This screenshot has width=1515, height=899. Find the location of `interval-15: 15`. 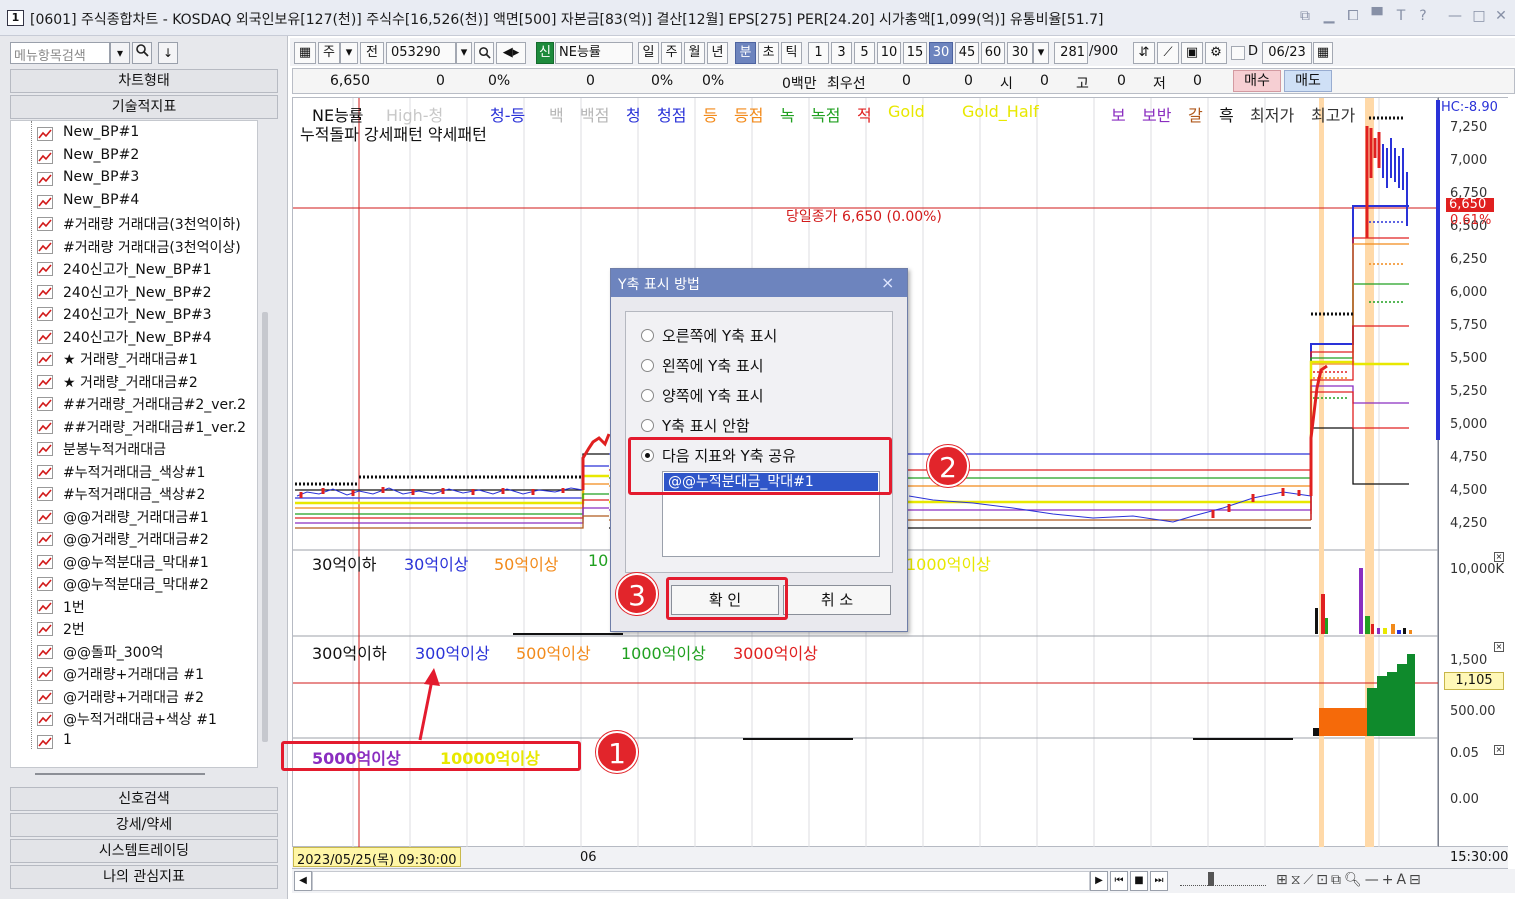

interval-15: 15 is located at coordinates (915, 53).